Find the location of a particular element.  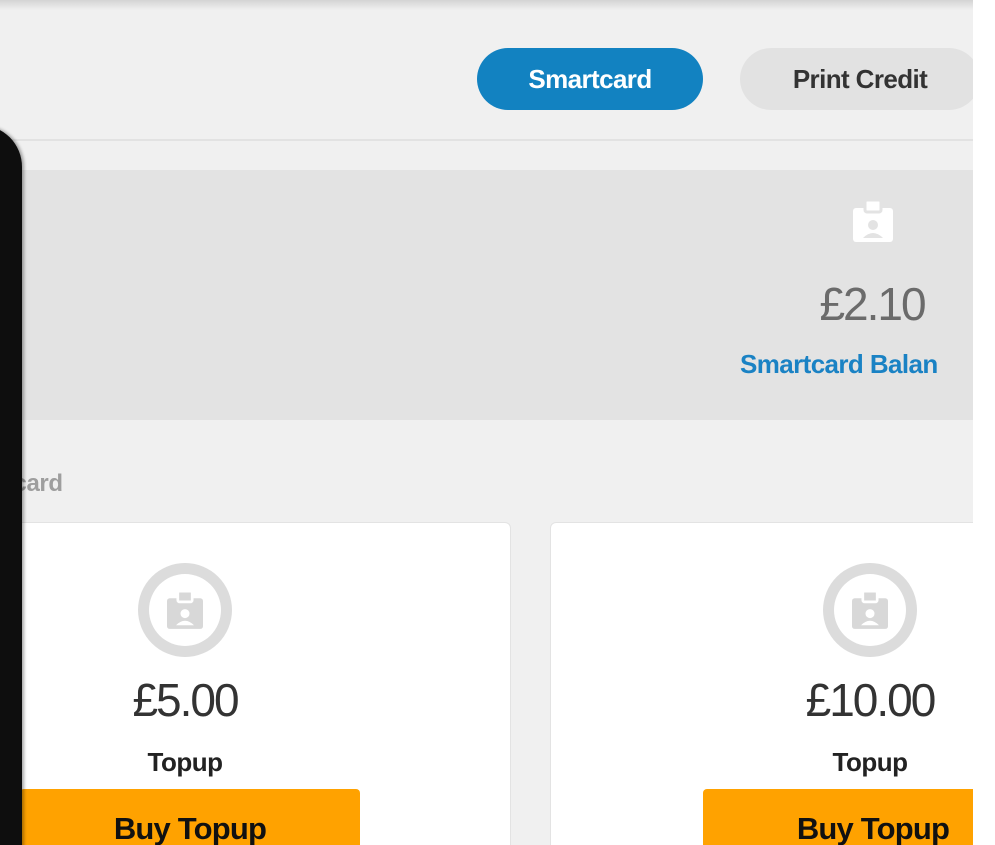

product-price: £5.00 is located at coordinates (185, 700).